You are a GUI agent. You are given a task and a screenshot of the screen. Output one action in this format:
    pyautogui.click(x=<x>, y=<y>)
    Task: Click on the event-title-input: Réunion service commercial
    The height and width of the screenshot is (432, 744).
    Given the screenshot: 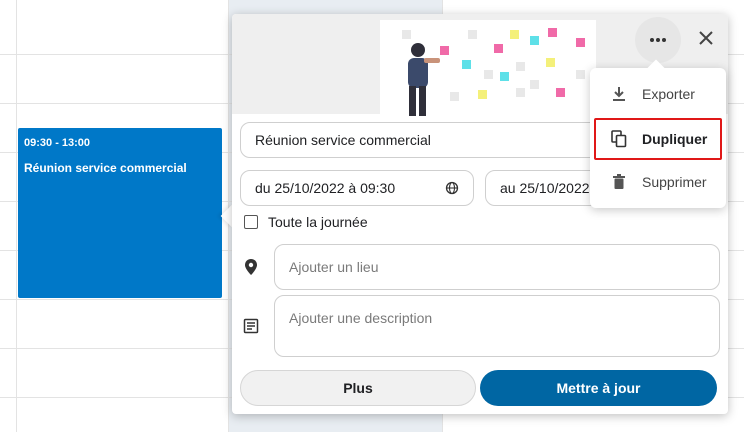 What is the action you would take?
    pyautogui.click(x=420, y=140)
    